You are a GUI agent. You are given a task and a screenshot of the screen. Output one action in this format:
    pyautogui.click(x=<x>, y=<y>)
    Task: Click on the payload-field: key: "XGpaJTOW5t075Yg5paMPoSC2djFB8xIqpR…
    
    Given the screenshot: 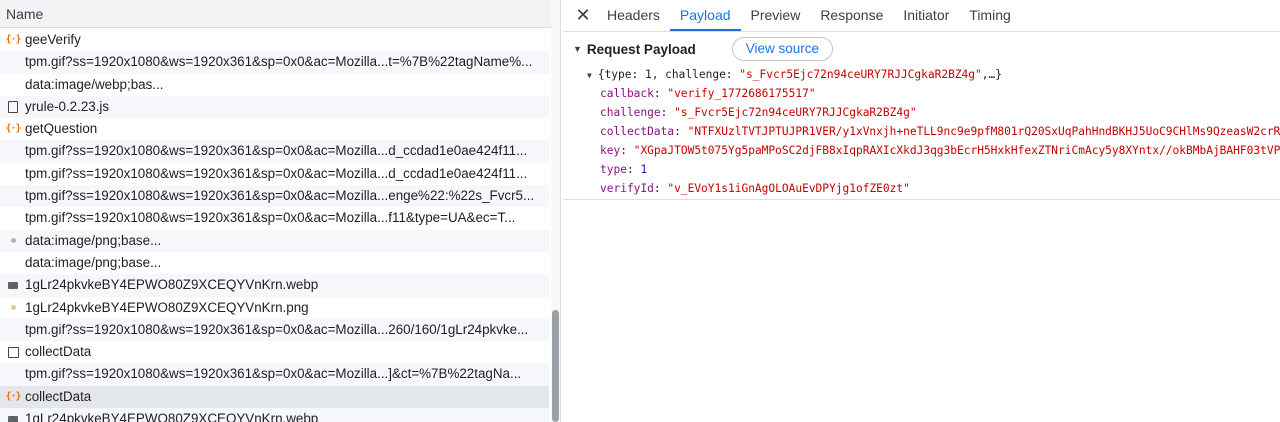 What is the action you would take?
    pyautogui.click(x=921, y=150)
    